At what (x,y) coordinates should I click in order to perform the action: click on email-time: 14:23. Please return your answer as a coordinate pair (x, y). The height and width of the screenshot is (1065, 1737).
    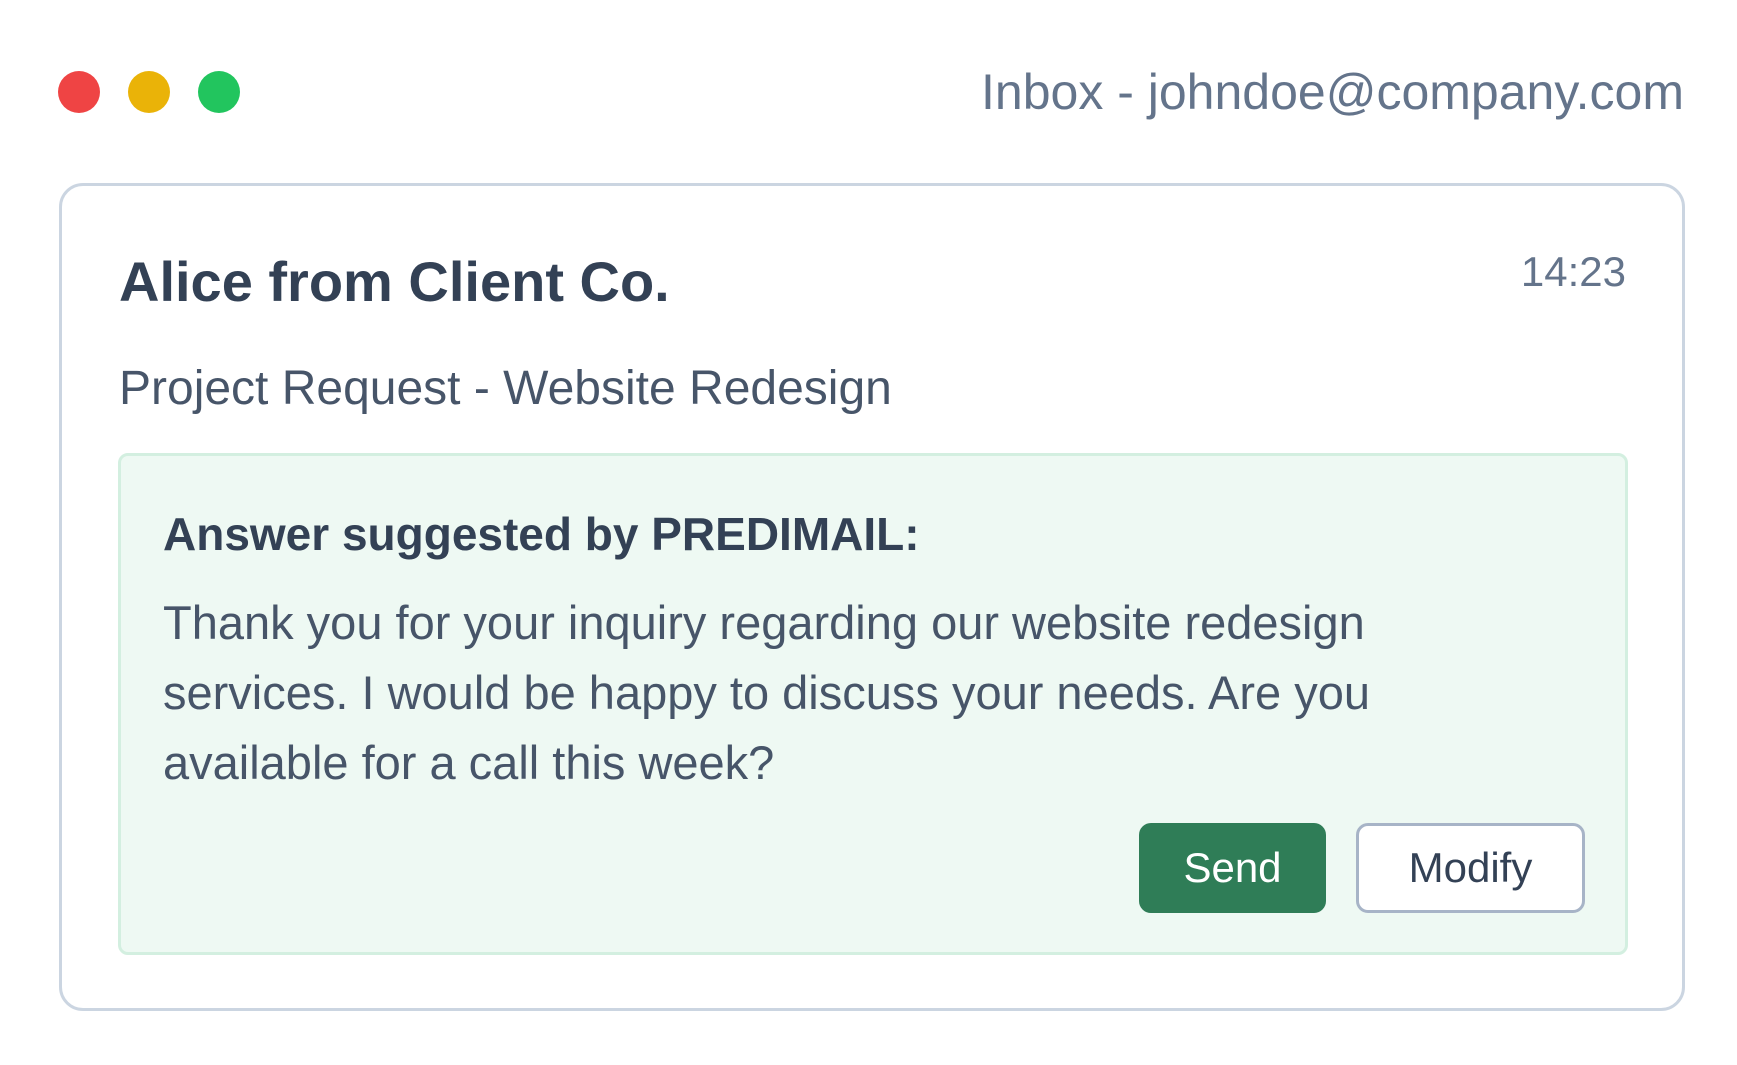
    Looking at the image, I should click on (1573, 271).